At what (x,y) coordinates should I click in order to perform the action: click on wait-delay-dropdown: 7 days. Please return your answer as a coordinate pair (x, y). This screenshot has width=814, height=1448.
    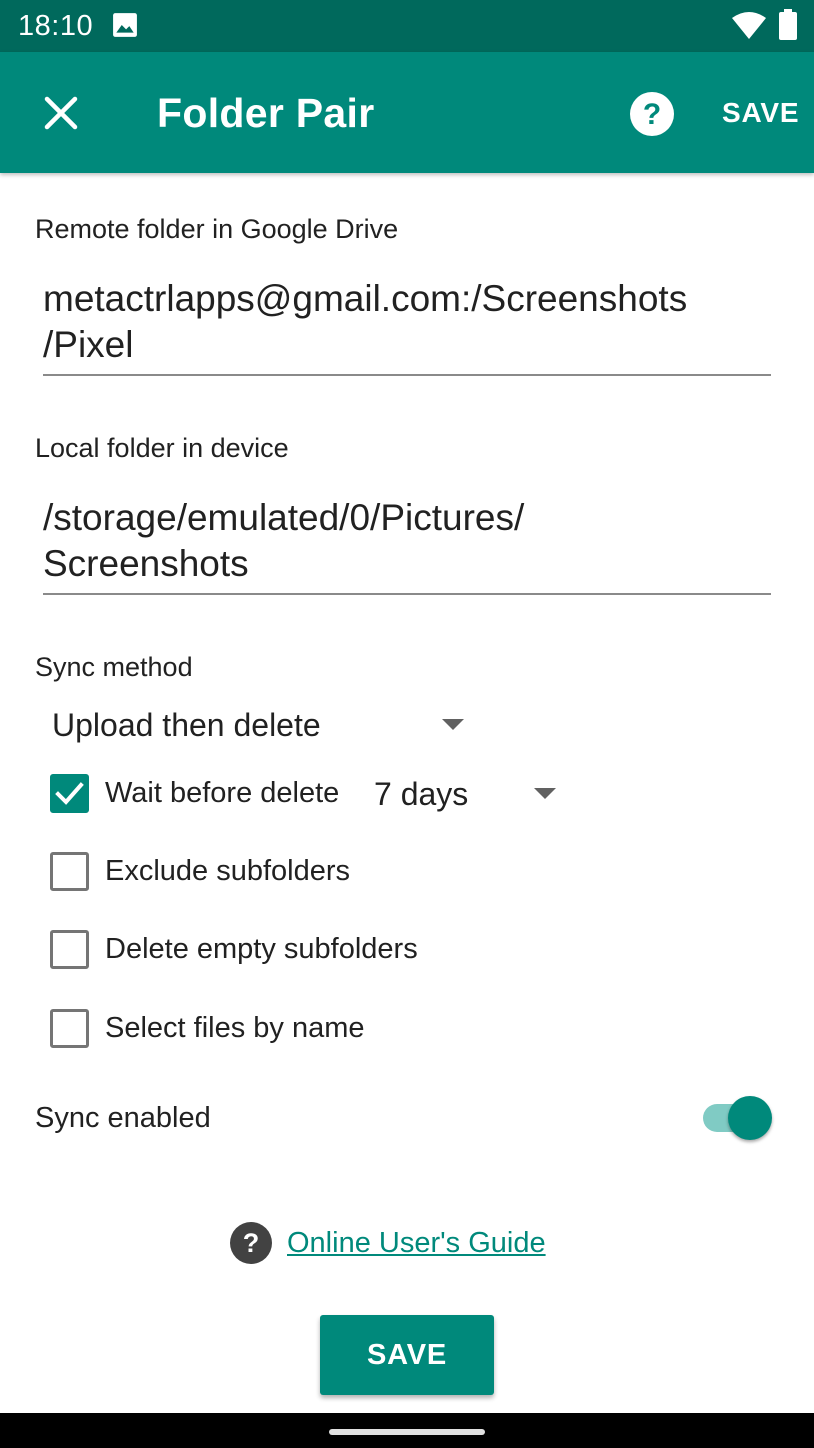
    Looking at the image, I should click on (469, 794).